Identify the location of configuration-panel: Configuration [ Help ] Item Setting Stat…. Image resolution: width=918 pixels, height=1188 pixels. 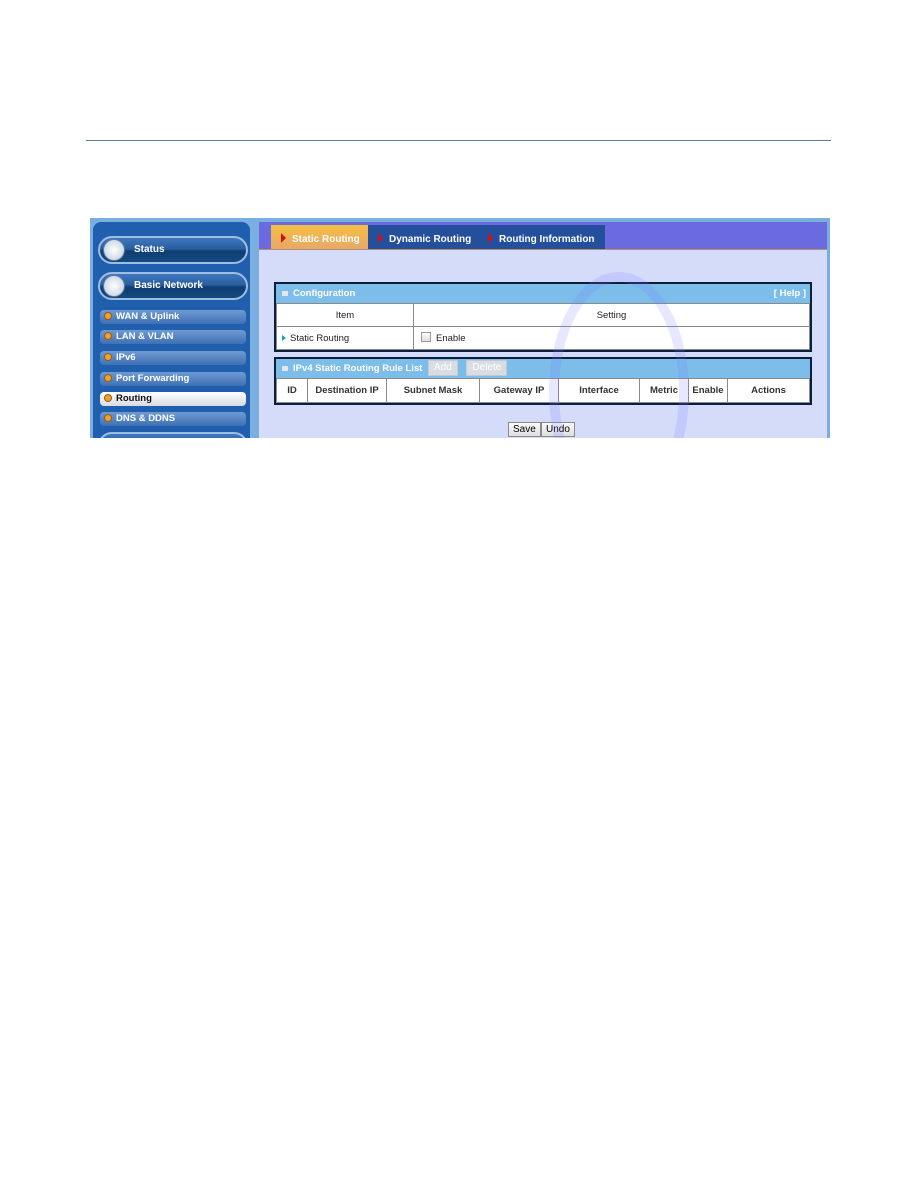
(543, 317).